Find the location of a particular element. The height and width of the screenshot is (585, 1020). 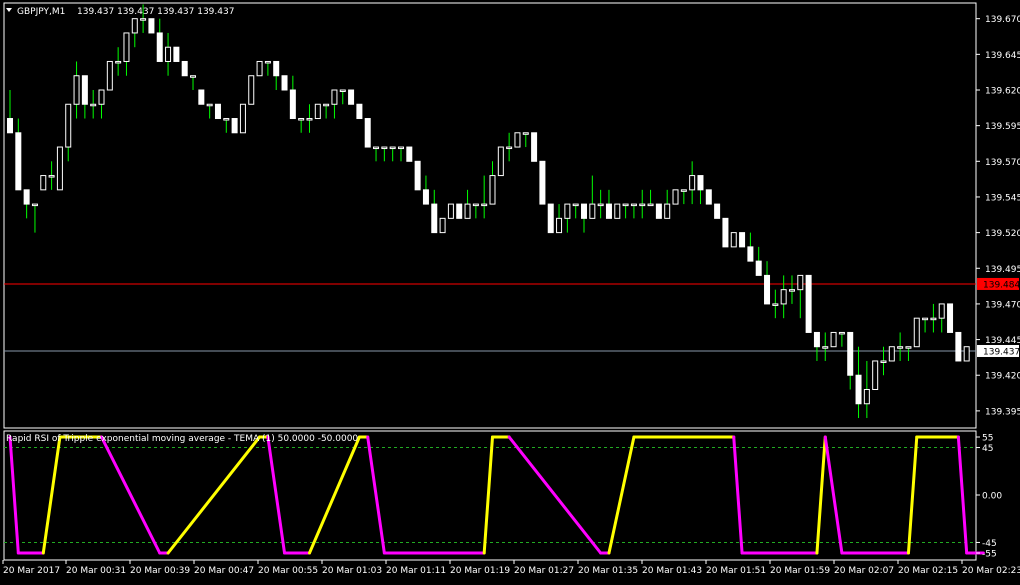

time-tick-label: 20 Mar 00:39 is located at coordinates (160, 571).